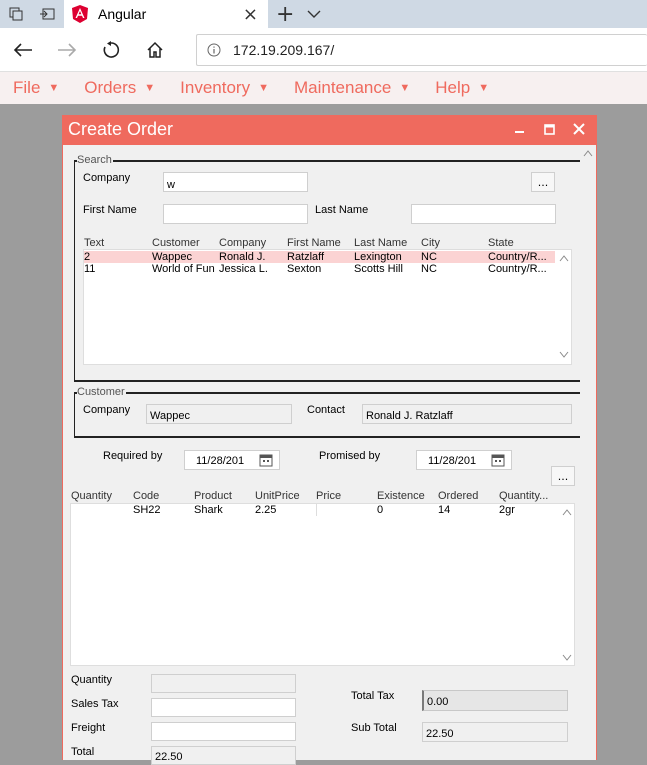  I want to click on customer-company-field: Wappec, so click(219, 414).